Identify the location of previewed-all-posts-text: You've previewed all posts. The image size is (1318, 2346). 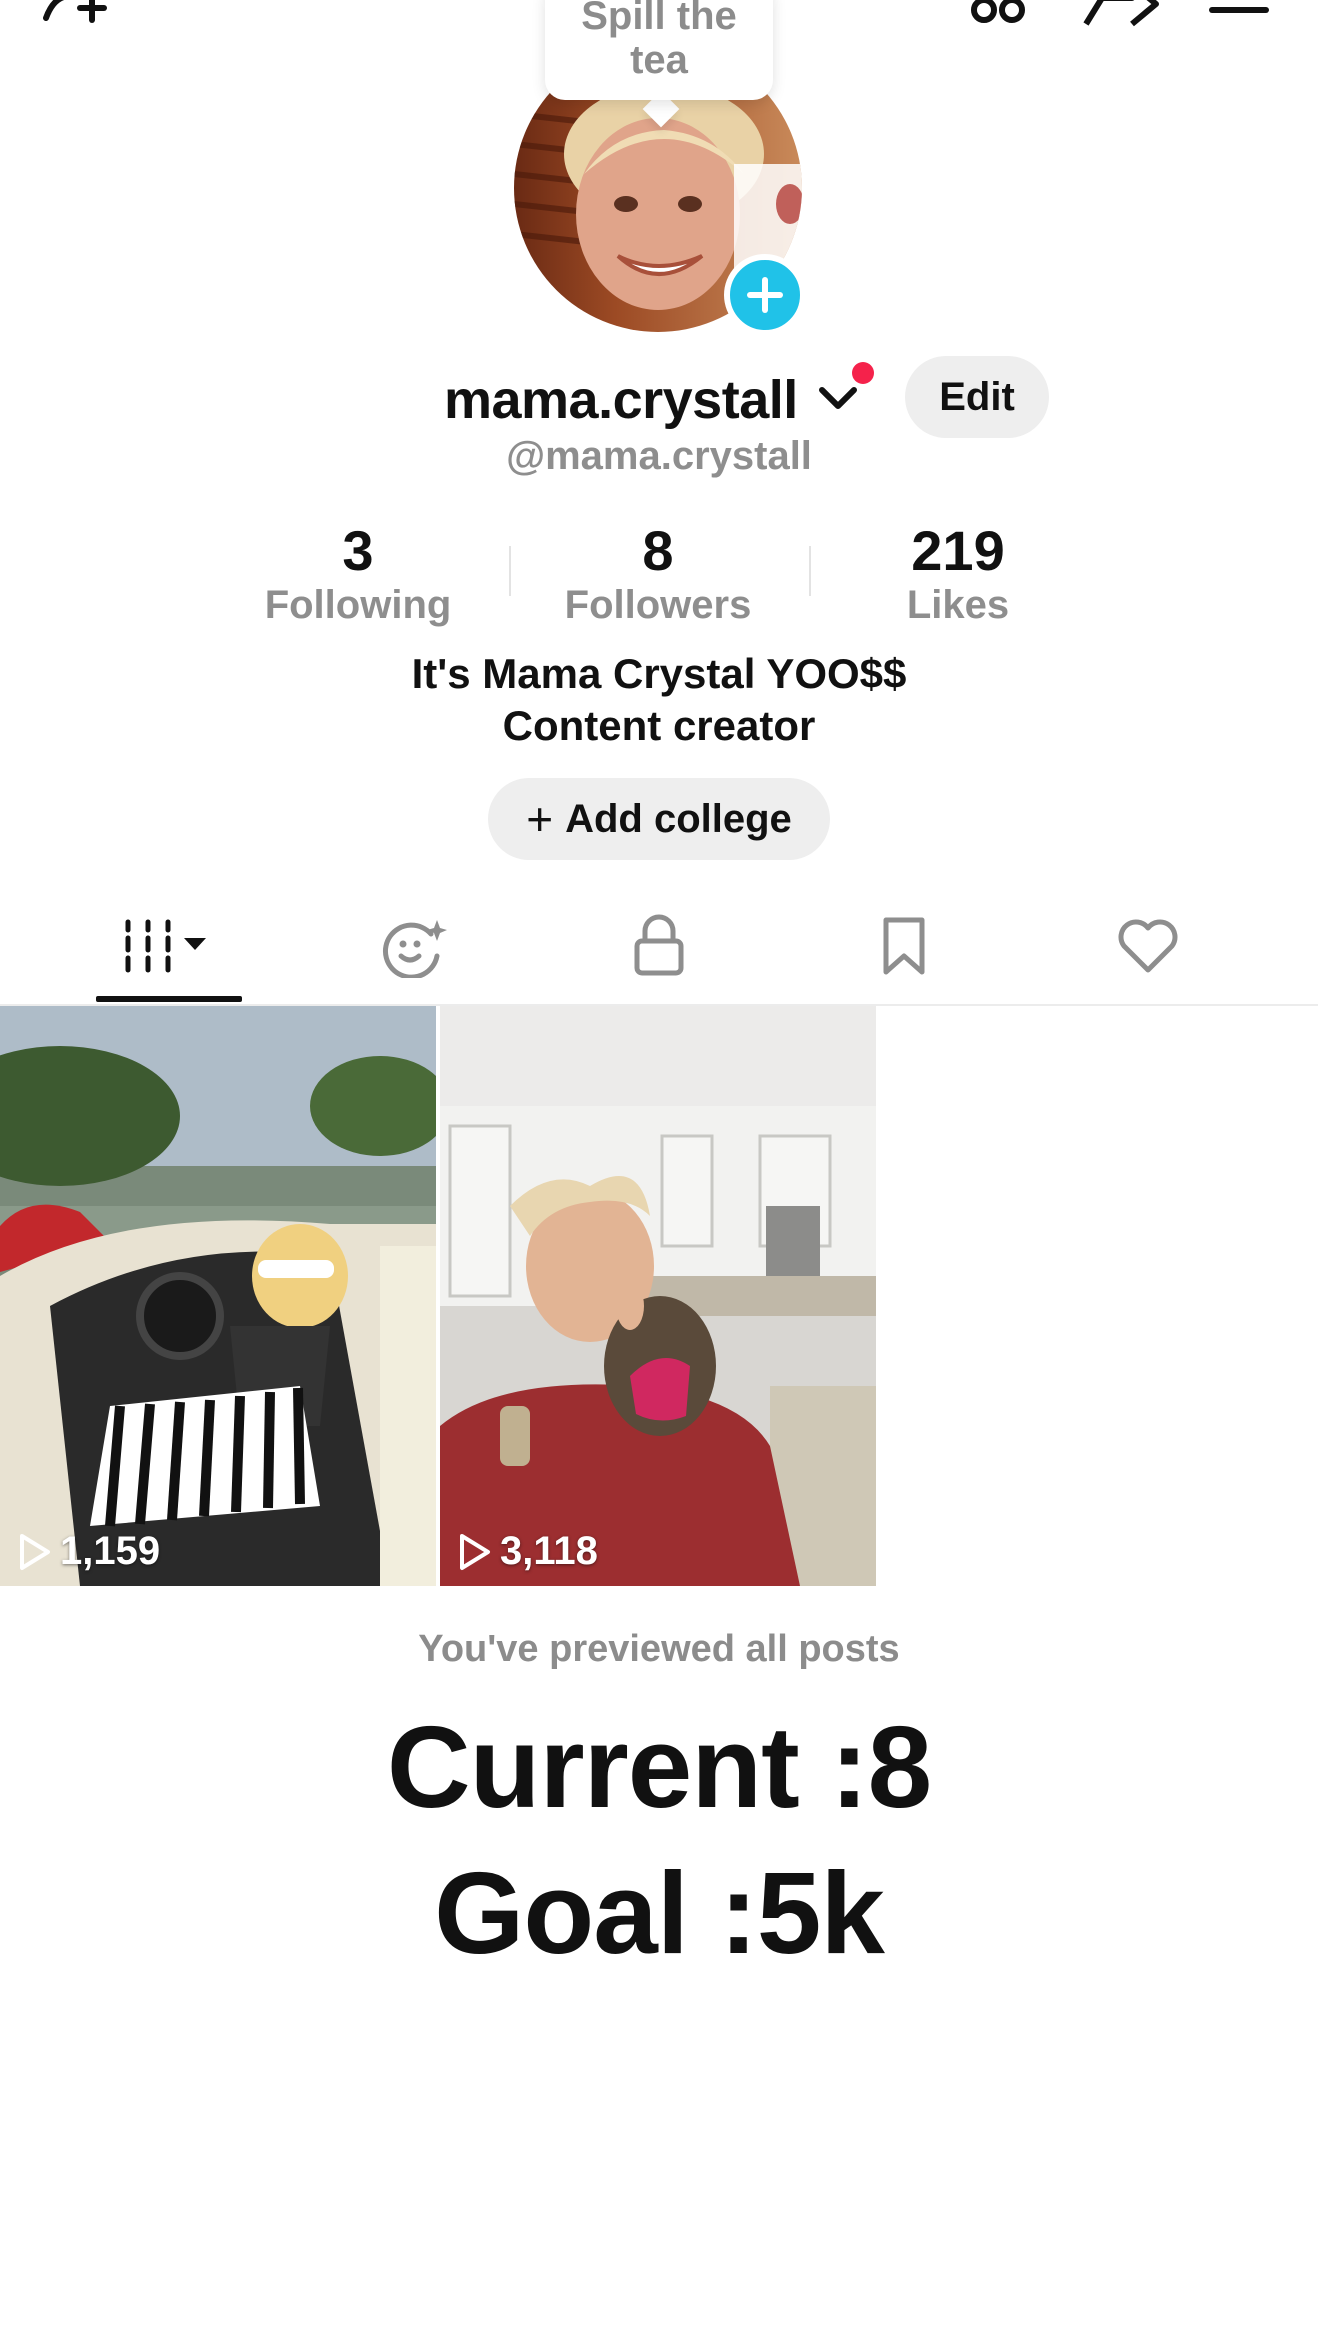
(659, 1649).